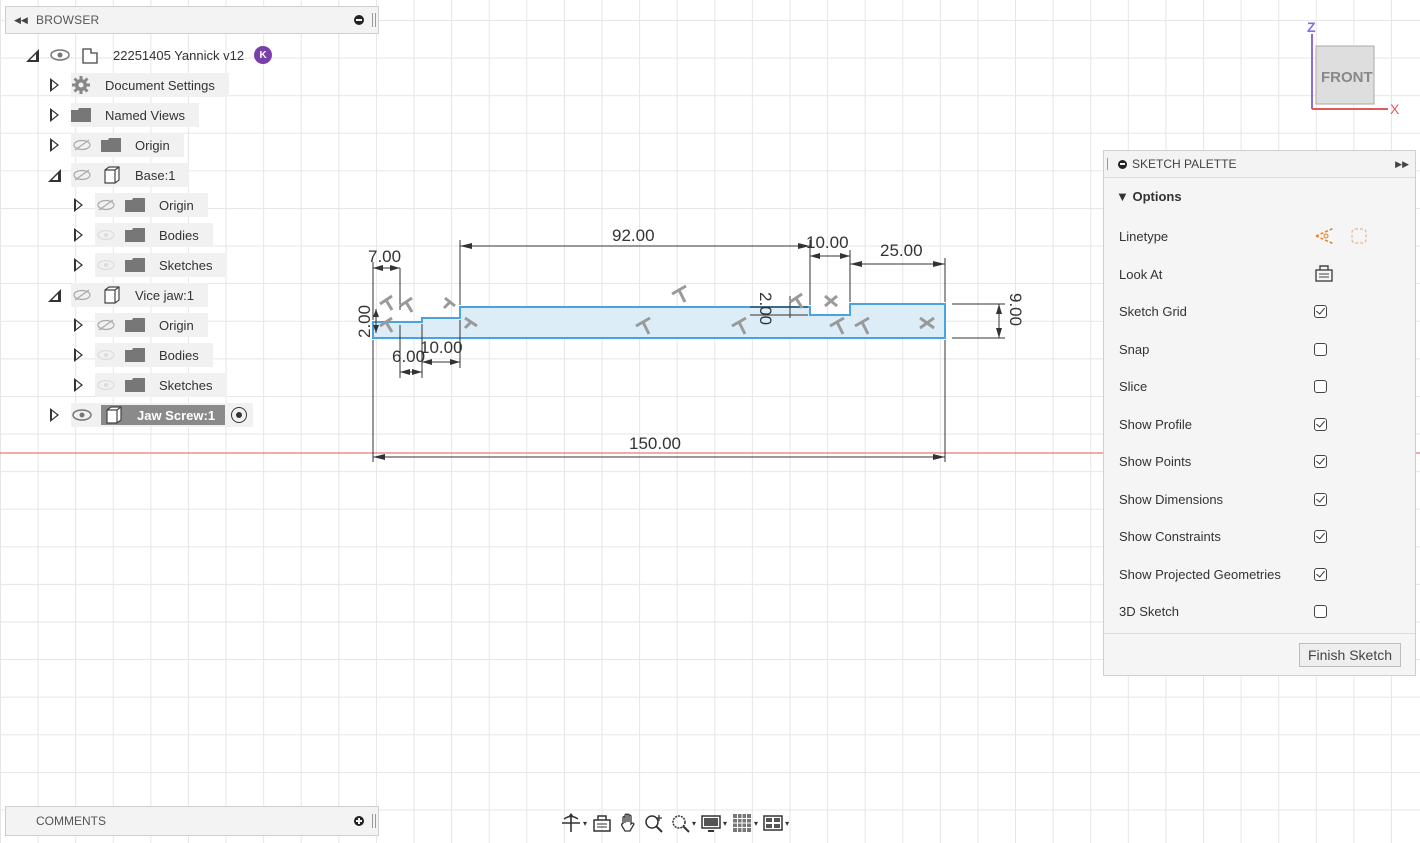  Describe the element at coordinates (119, 175) in the screenshot. I see `tree-item-base: Base:1` at that location.